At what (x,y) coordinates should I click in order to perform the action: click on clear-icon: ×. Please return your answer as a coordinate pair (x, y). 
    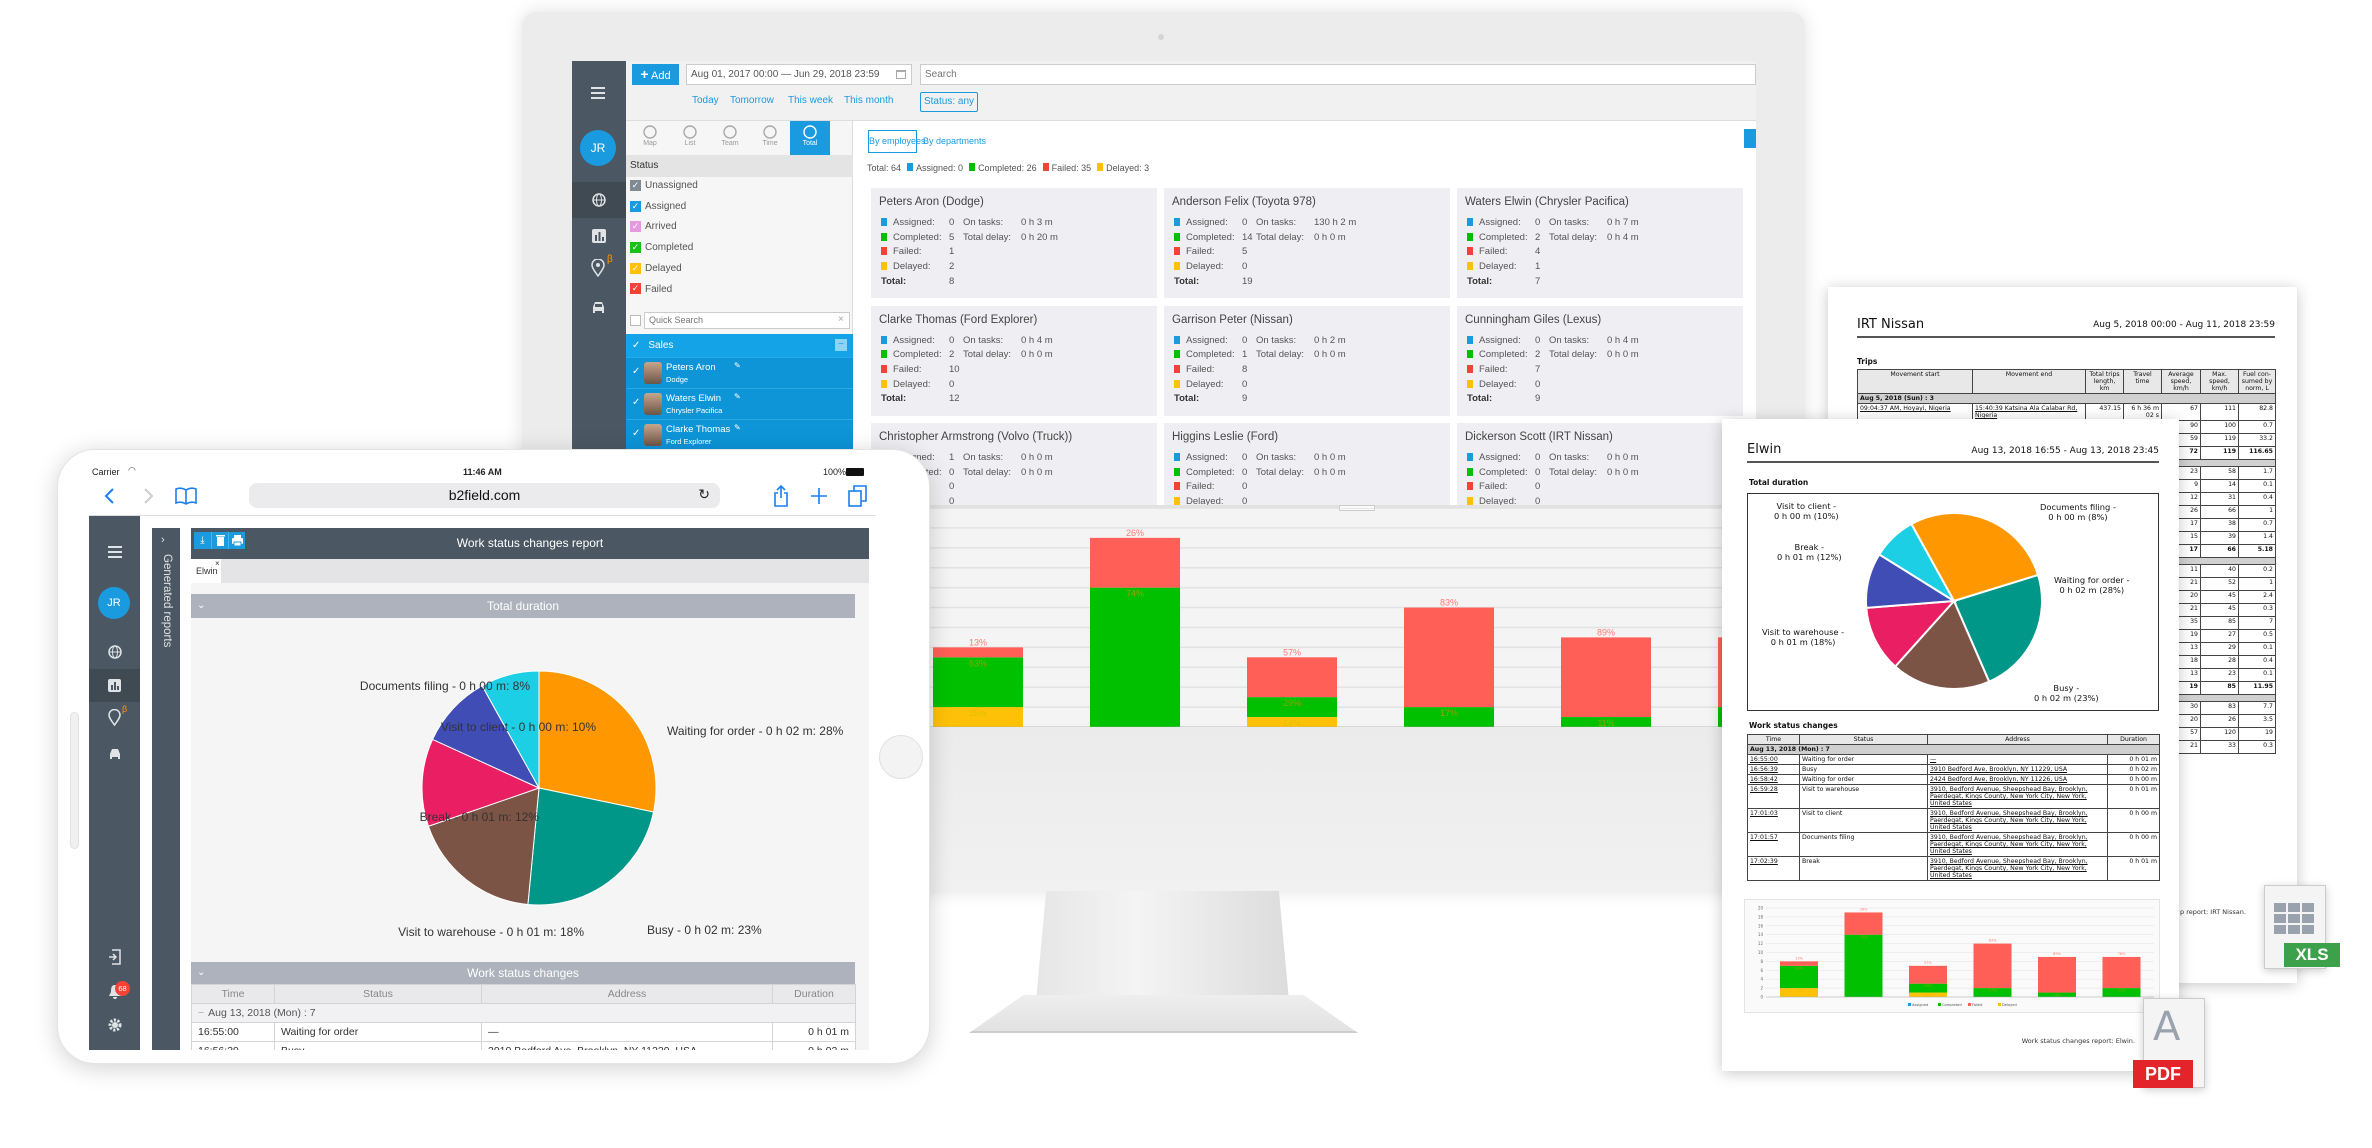
    Looking at the image, I should click on (841, 319).